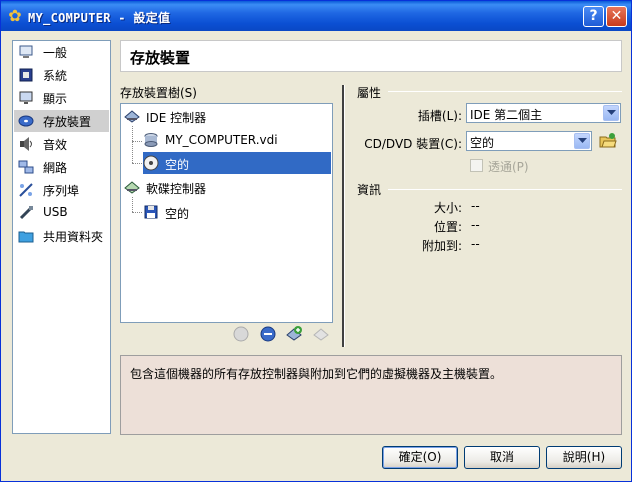 Image resolution: width=632 pixels, height=482 pixels. I want to click on sidebar-item-audio: 音效, so click(61, 144).